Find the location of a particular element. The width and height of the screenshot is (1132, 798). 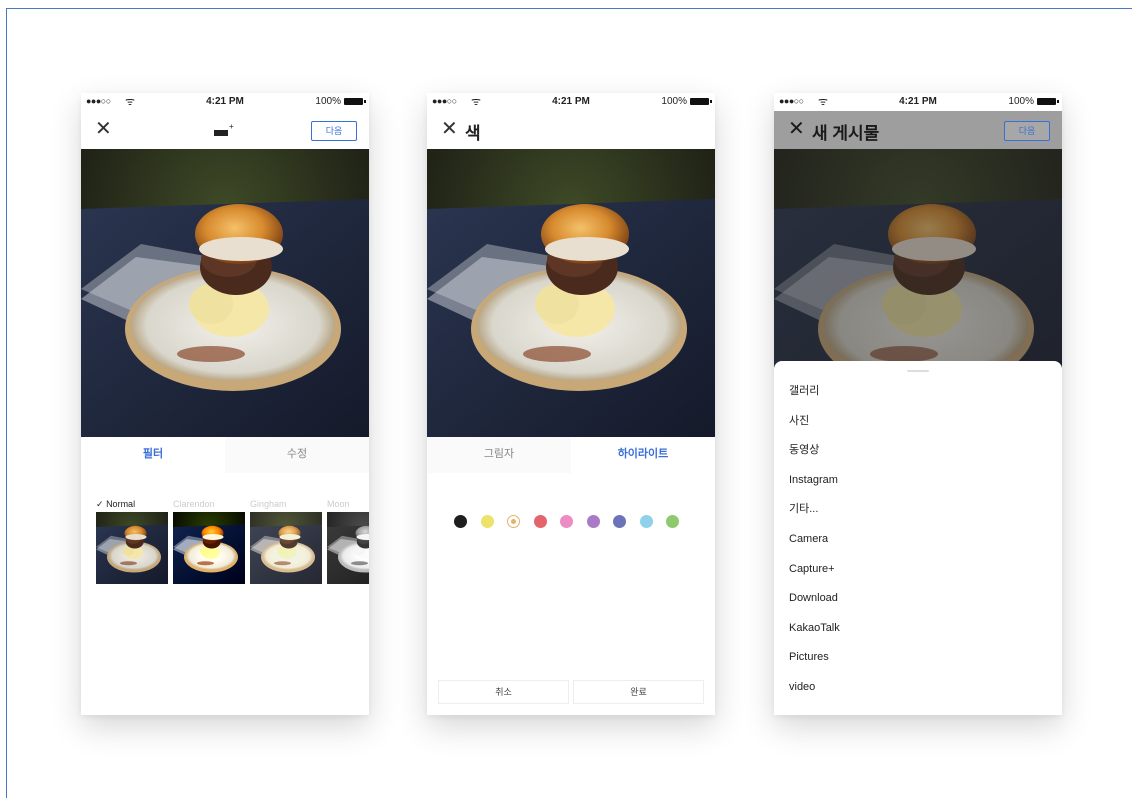

filter-label: Gingham is located at coordinates (268, 504).